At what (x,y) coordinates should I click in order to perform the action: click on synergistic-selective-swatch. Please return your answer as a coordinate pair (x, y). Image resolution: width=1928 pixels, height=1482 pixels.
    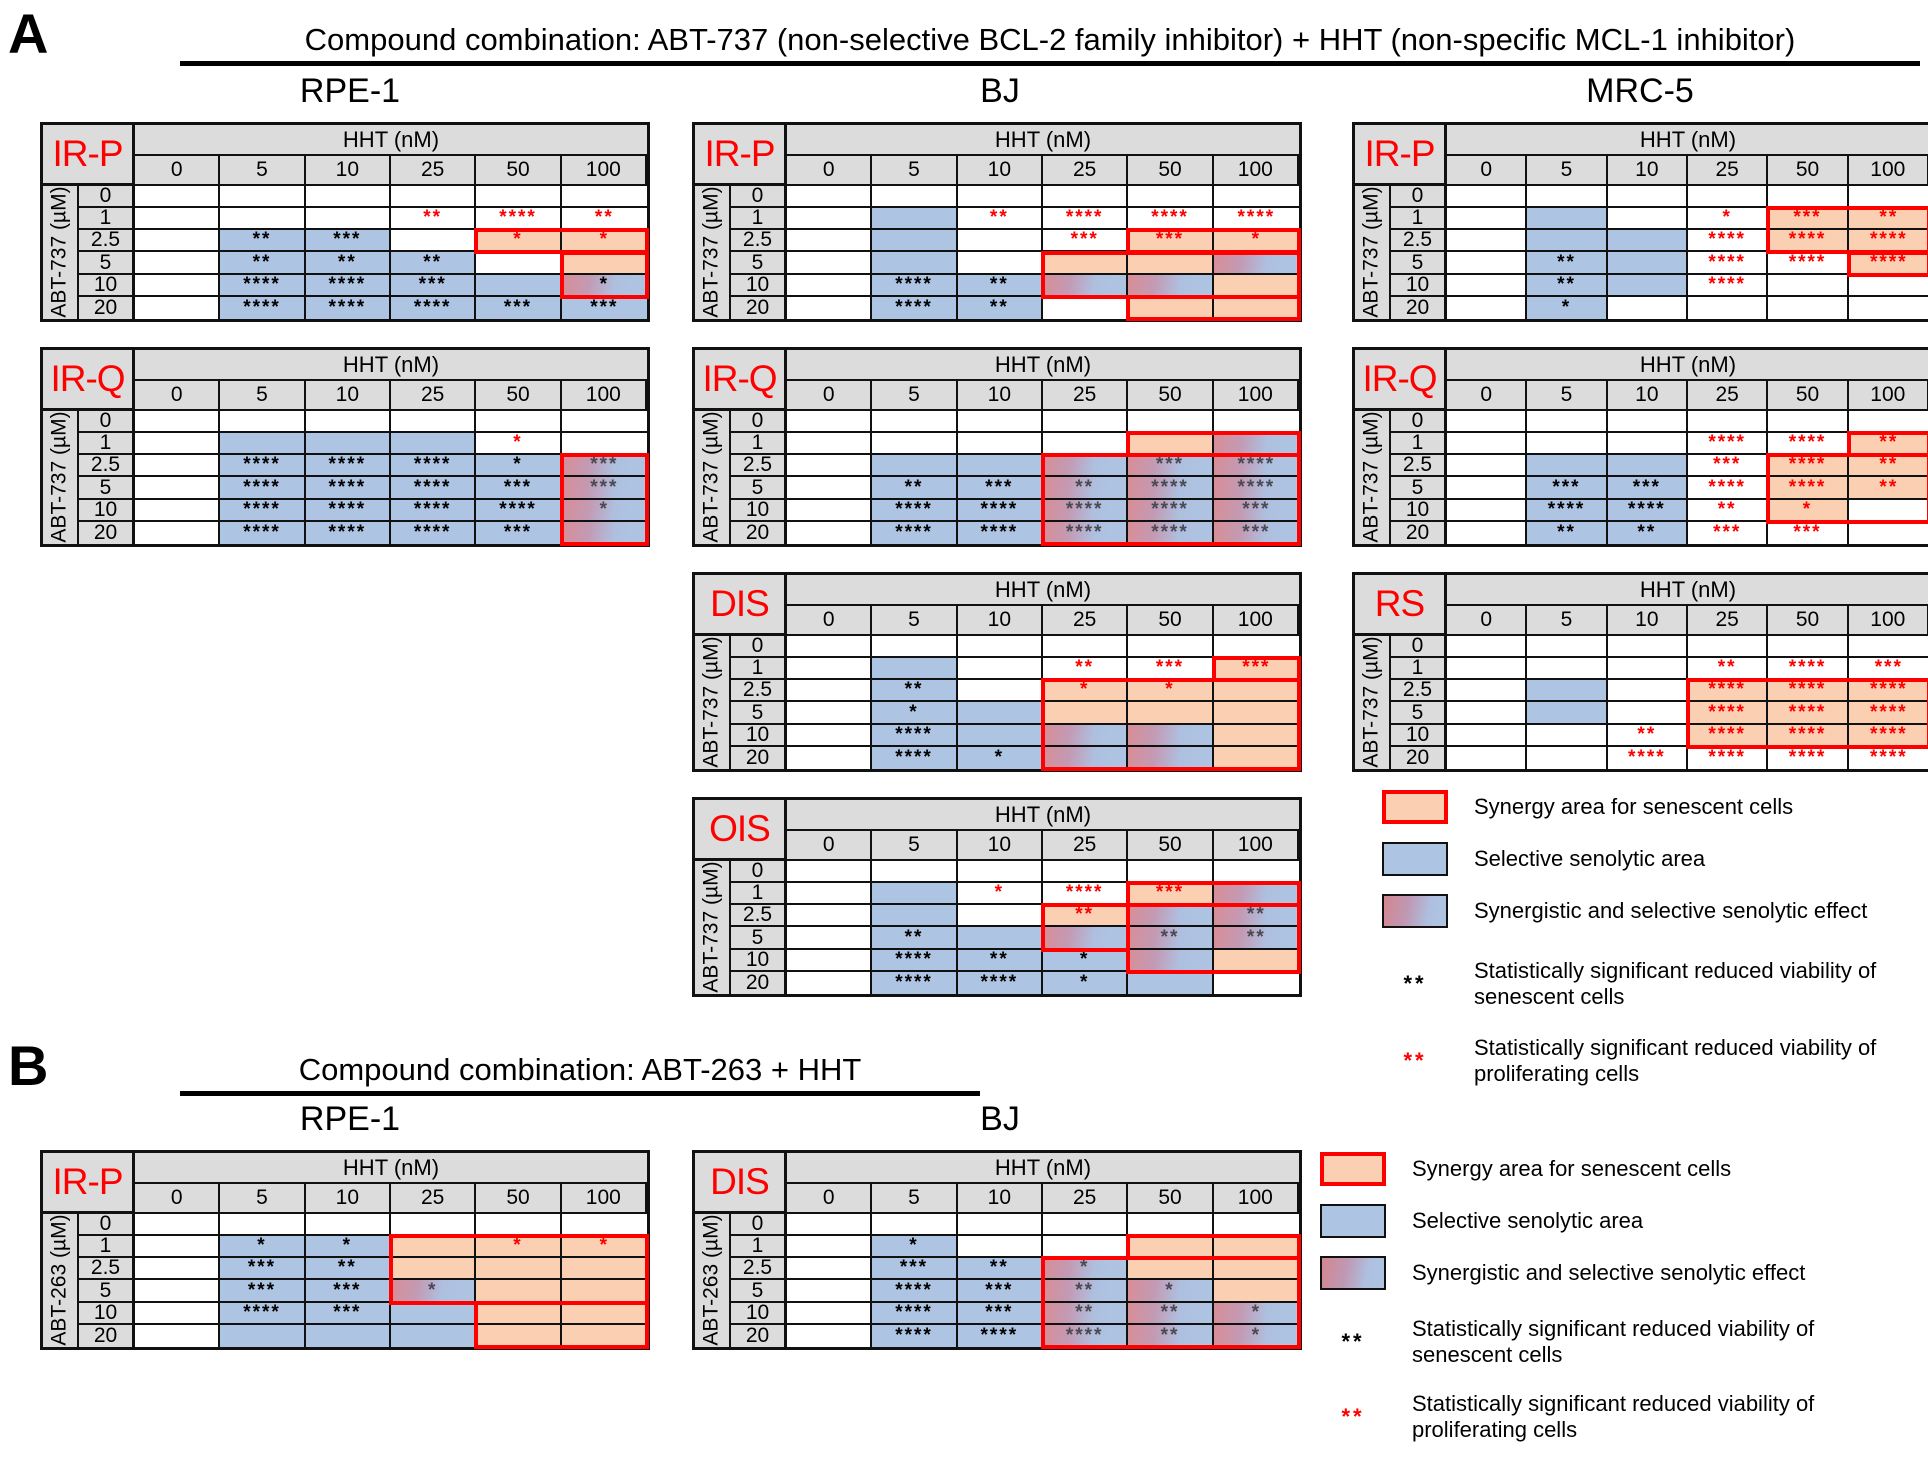
    Looking at the image, I should click on (1415, 911).